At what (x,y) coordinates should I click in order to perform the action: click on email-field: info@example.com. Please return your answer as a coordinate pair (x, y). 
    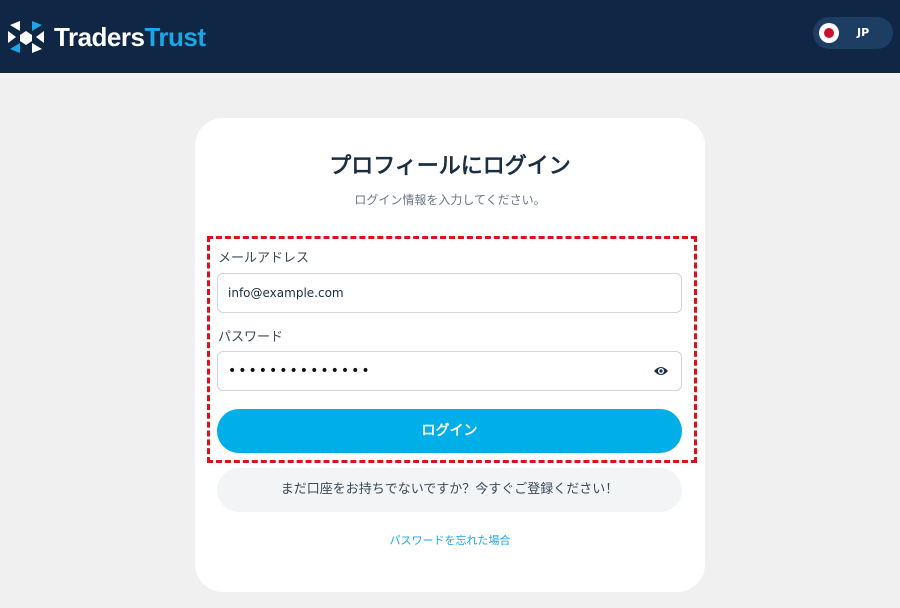
    Looking at the image, I should click on (449, 293).